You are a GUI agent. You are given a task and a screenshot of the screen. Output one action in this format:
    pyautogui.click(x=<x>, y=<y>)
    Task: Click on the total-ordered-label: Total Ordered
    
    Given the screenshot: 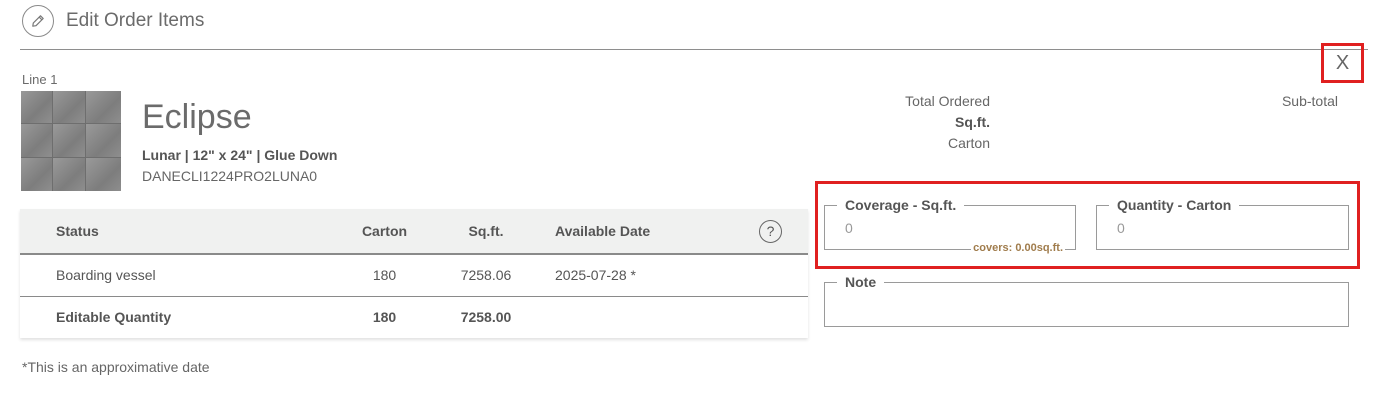 What is the action you would take?
    pyautogui.click(x=947, y=101)
    